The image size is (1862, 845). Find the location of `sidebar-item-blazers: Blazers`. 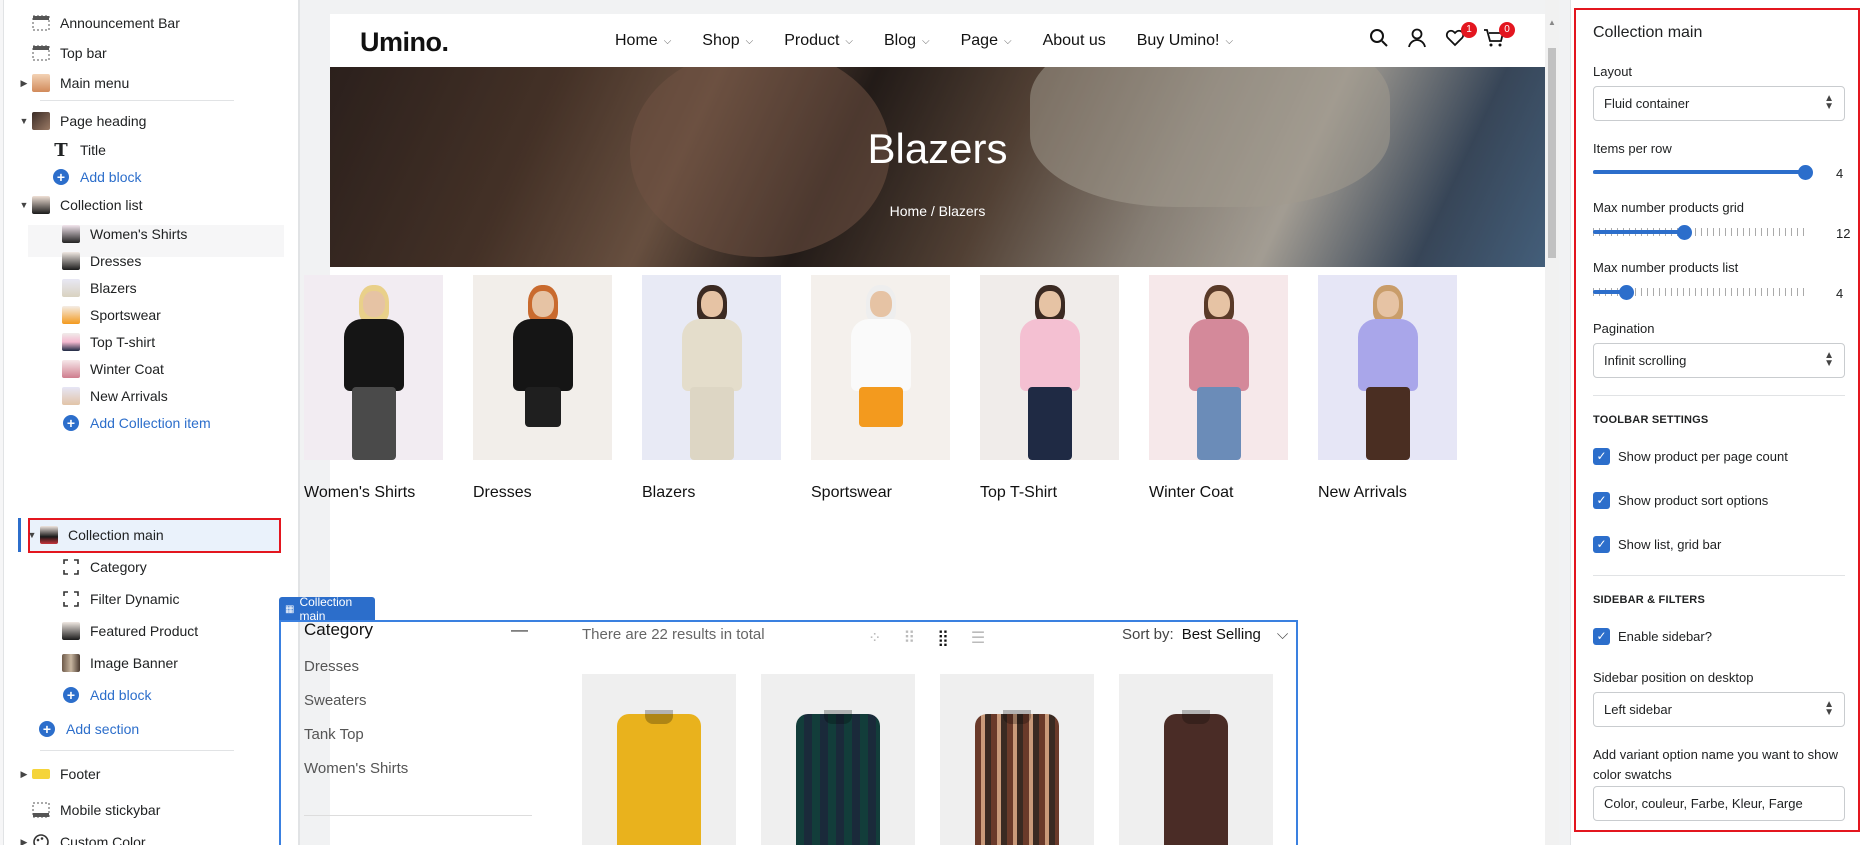

sidebar-item-blazers: Blazers is located at coordinates (98, 288).